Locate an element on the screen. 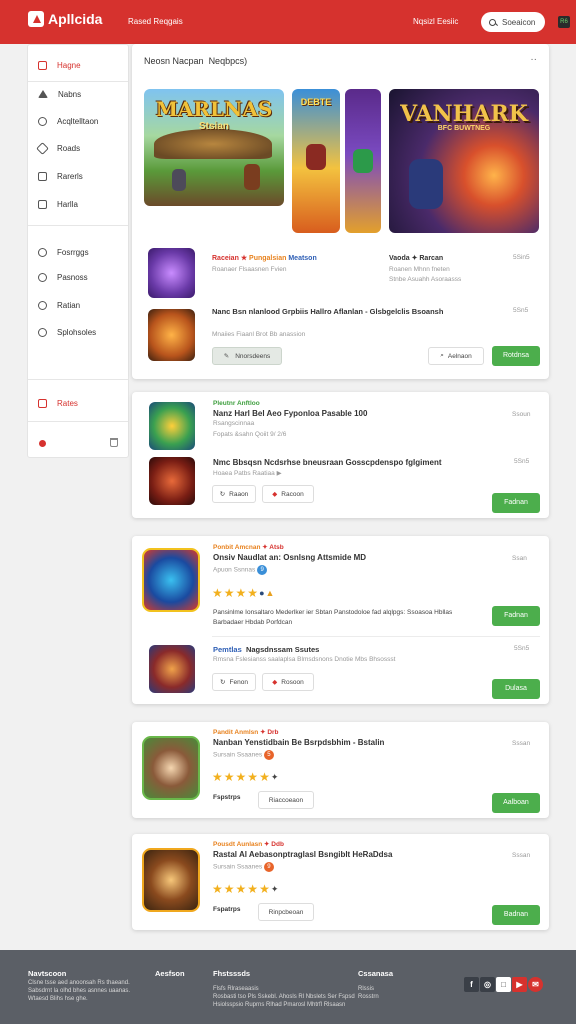 The width and height of the screenshot is (576, 1024). sidebar-item-harlla: Harlla is located at coordinates (78, 204).